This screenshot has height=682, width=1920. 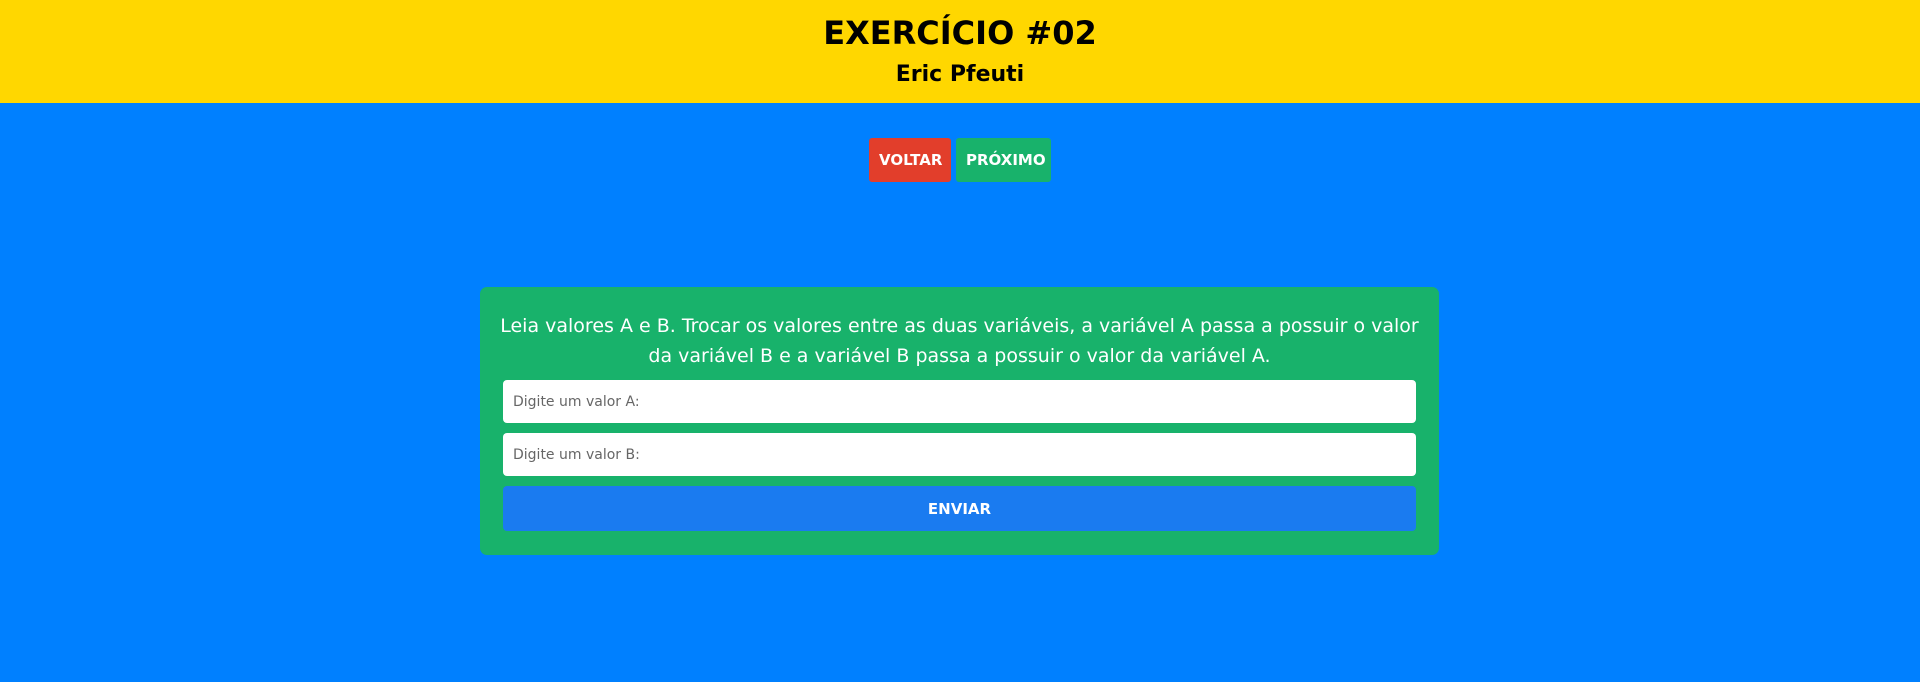 I want to click on navigation-buttons: VOLTAR PRÓXIMO, so click(x=960, y=160).